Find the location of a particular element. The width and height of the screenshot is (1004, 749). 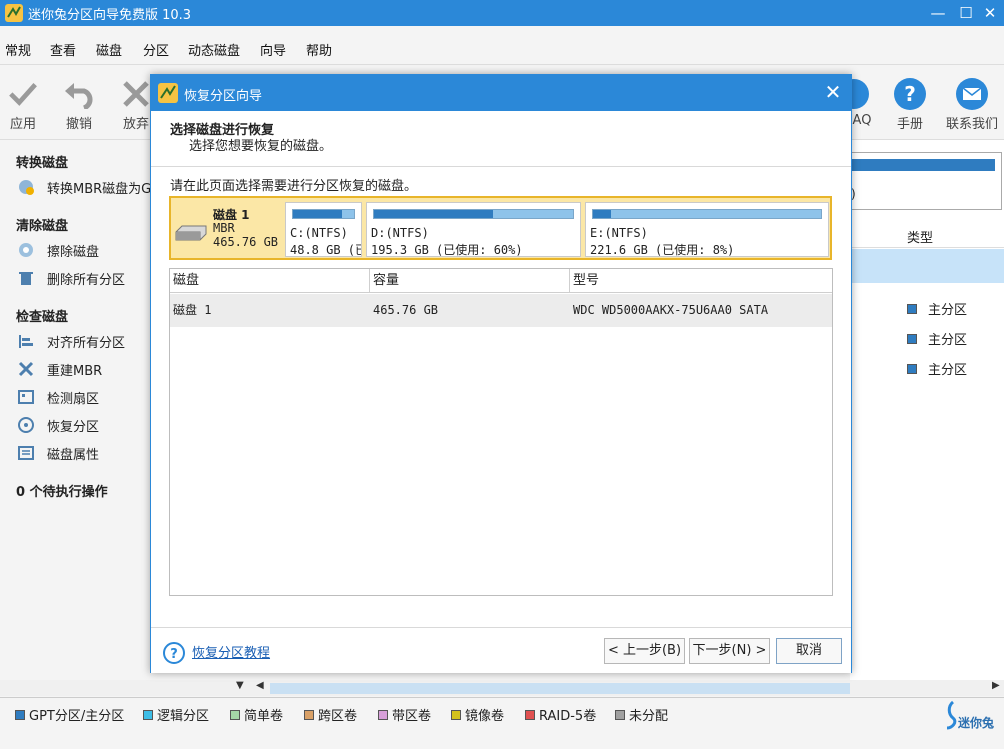

legend-raid5: RAID-5卷 is located at coordinates (560, 714).